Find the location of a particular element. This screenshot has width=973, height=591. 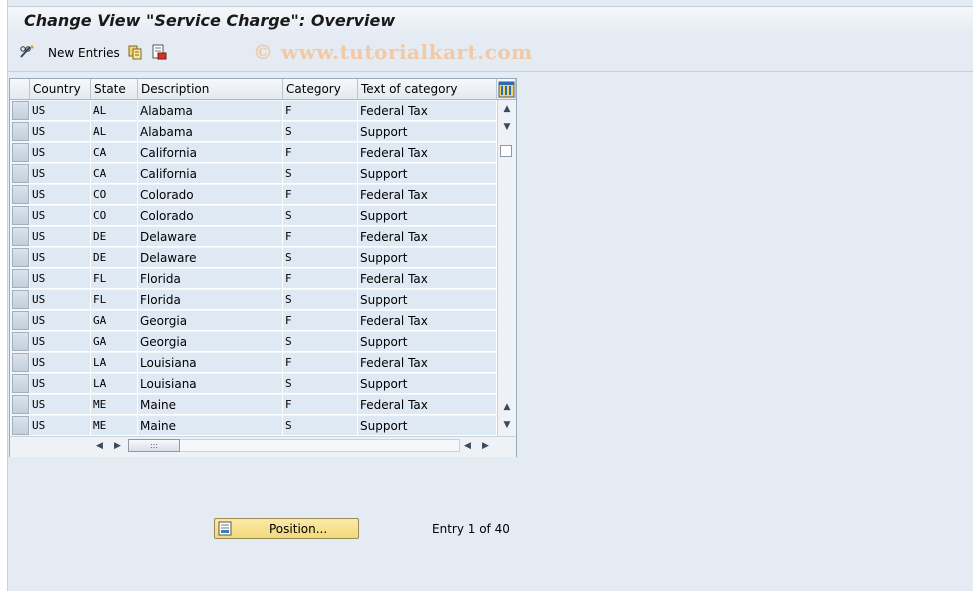

cell-description: Delaware is located at coordinates (210, 237).